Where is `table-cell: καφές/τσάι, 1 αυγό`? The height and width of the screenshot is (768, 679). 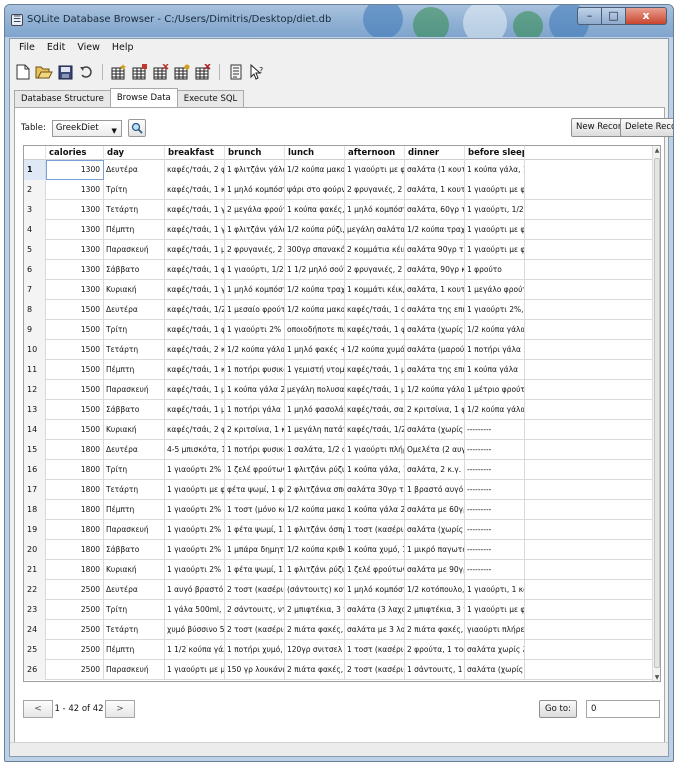 table-cell: καφές/τσάι, 1 αυγό is located at coordinates (375, 310).